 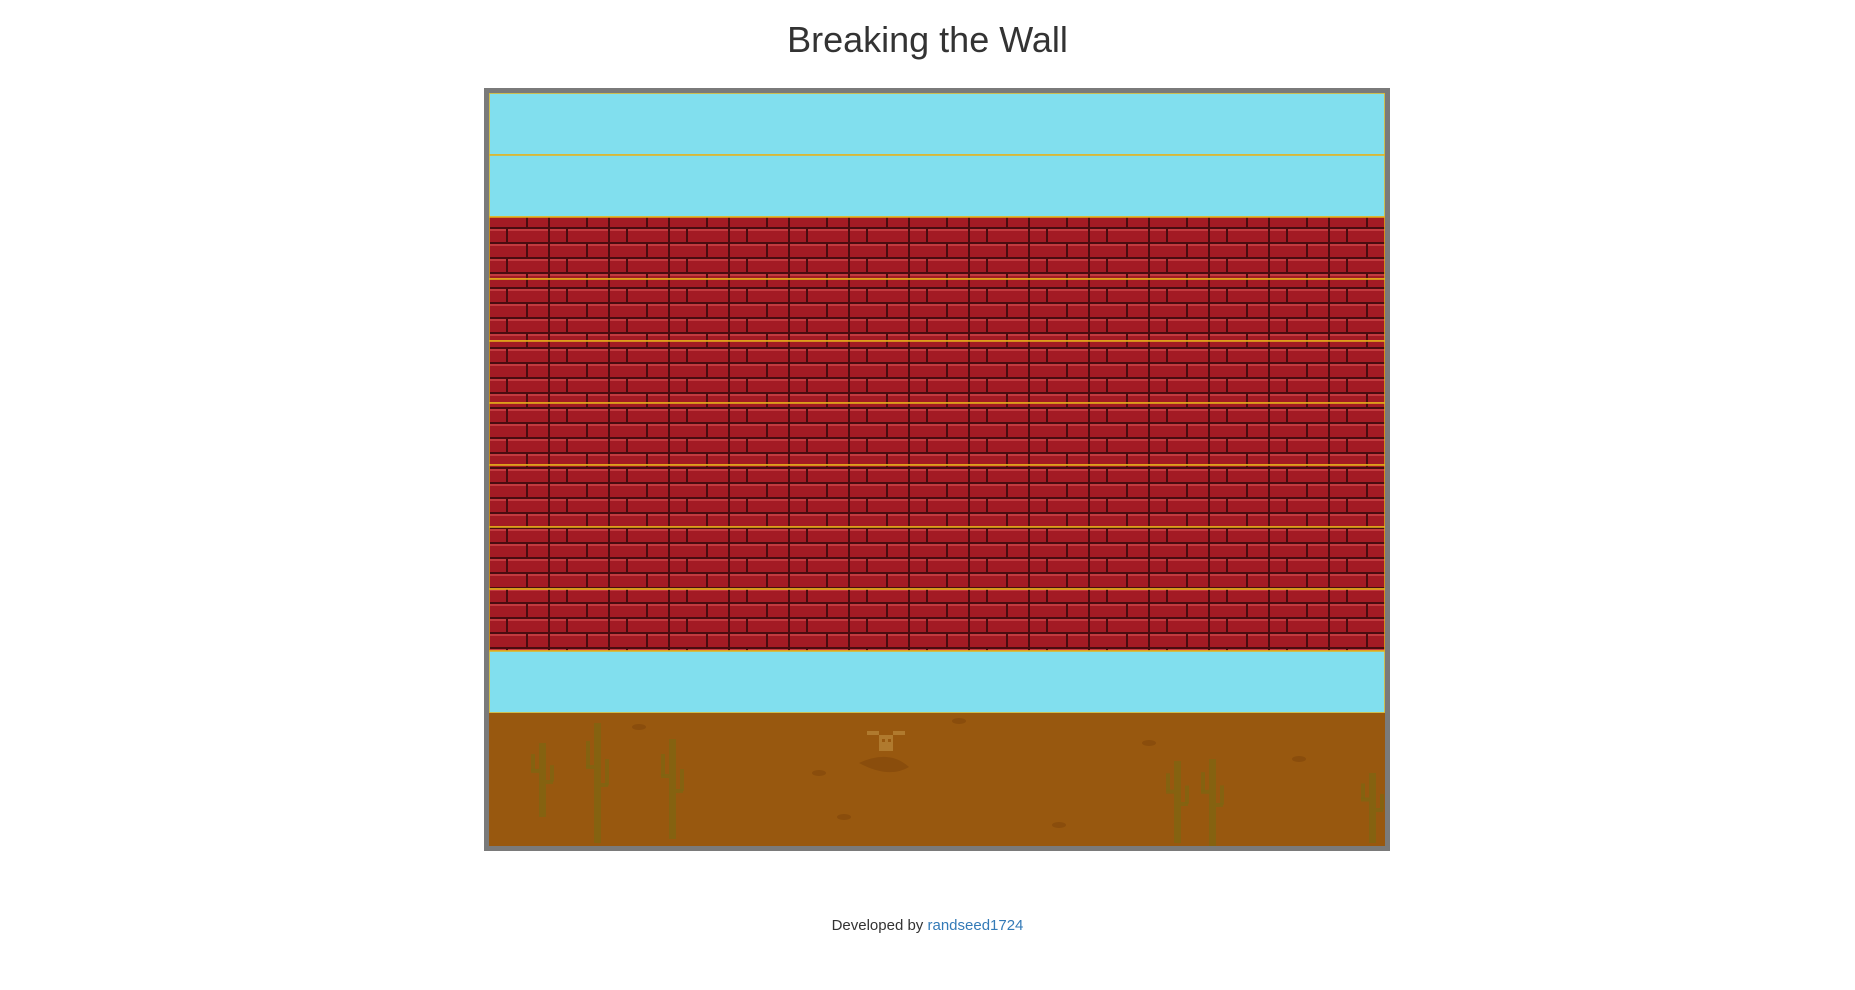 I want to click on footer-prefix: Developed by, so click(x=877, y=925).